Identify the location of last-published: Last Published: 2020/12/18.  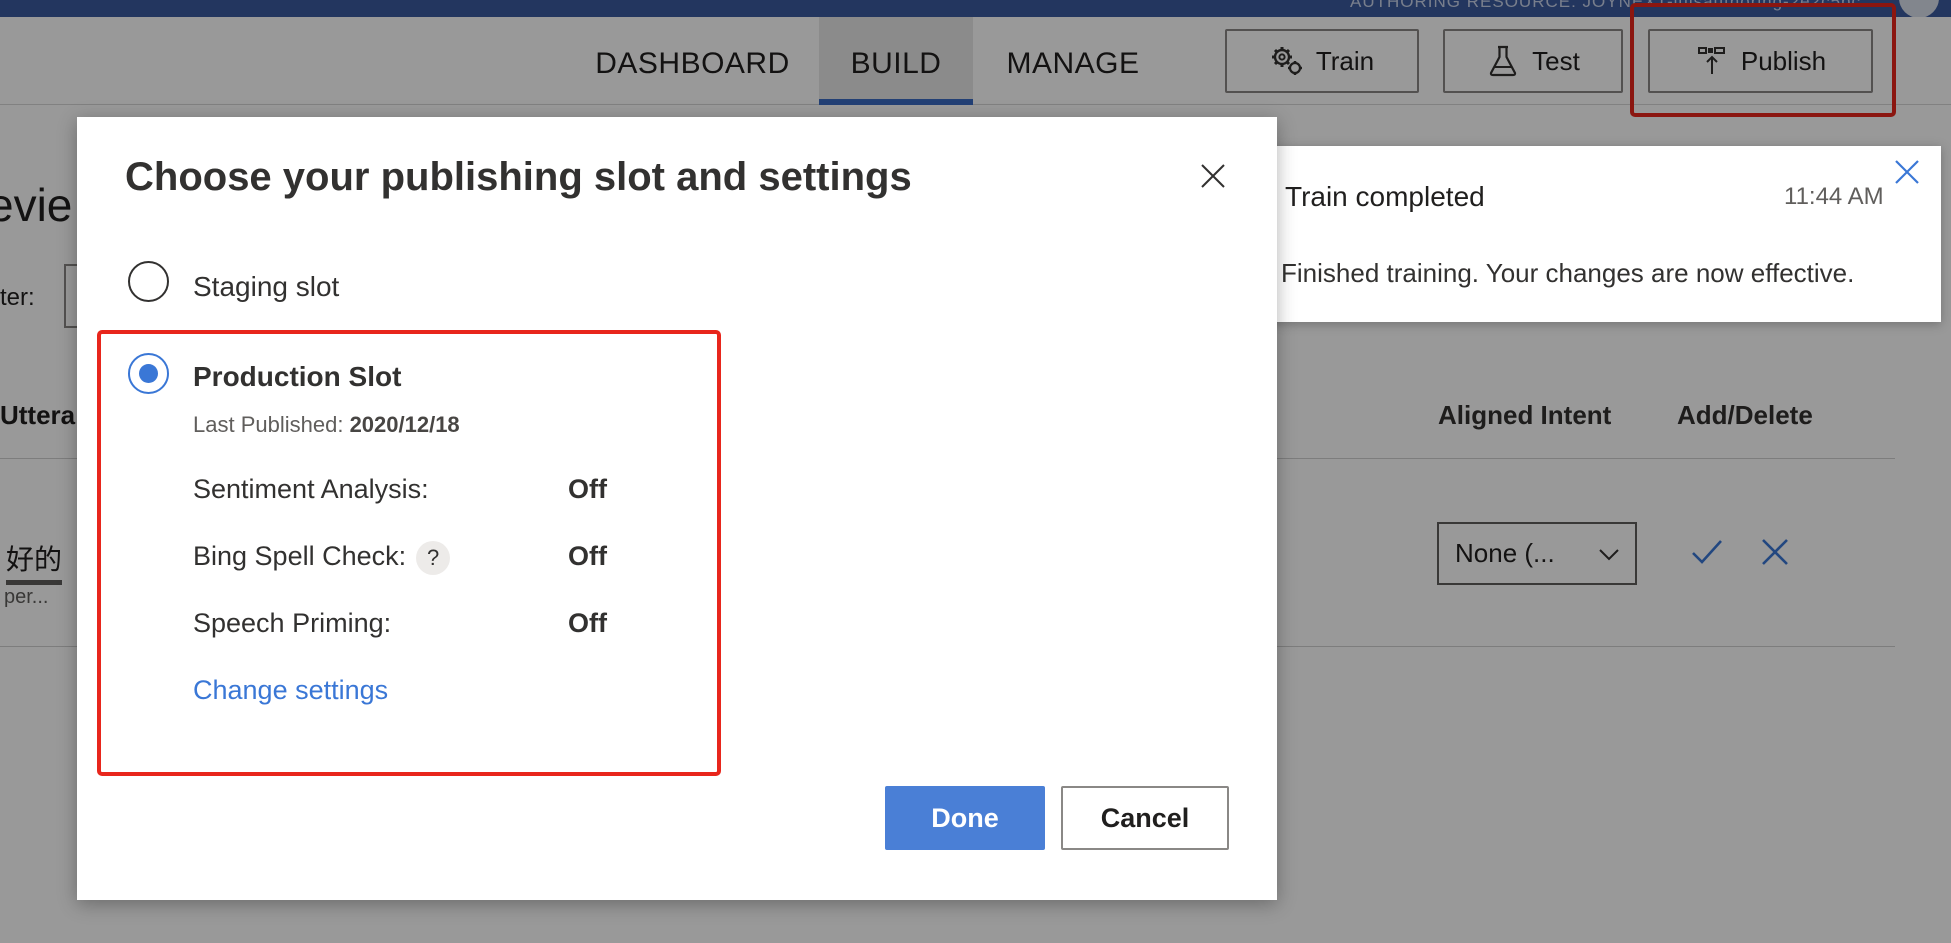
(326, 425).